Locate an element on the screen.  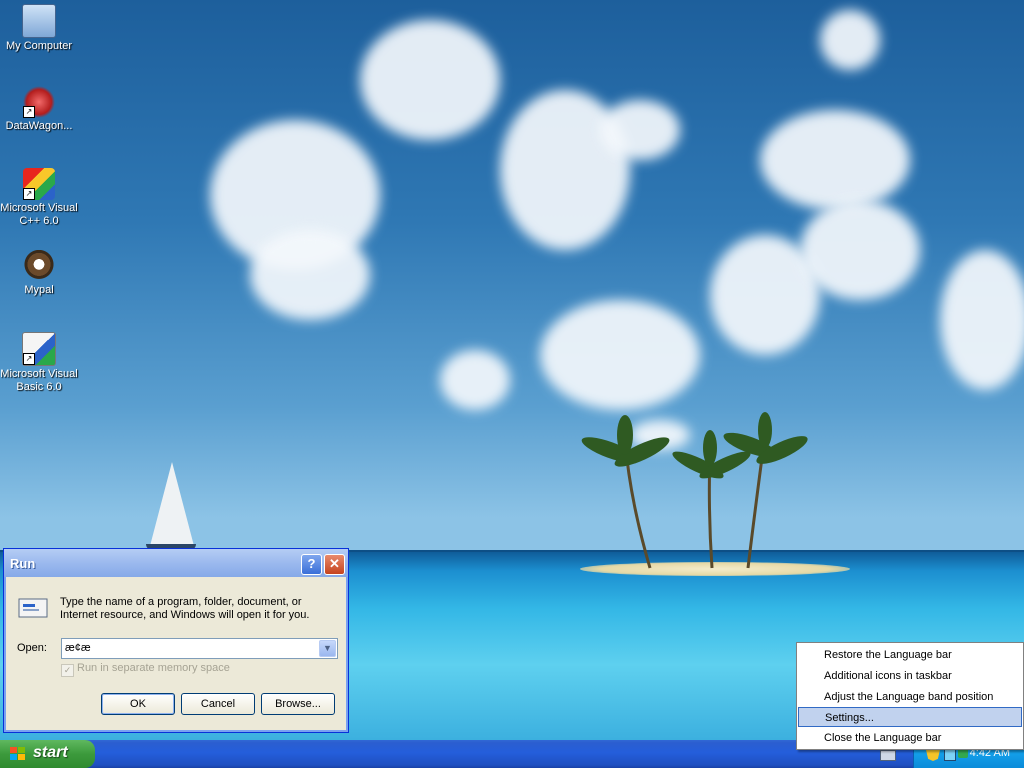
close-button: ✕ is located at coordinates (334, 564).